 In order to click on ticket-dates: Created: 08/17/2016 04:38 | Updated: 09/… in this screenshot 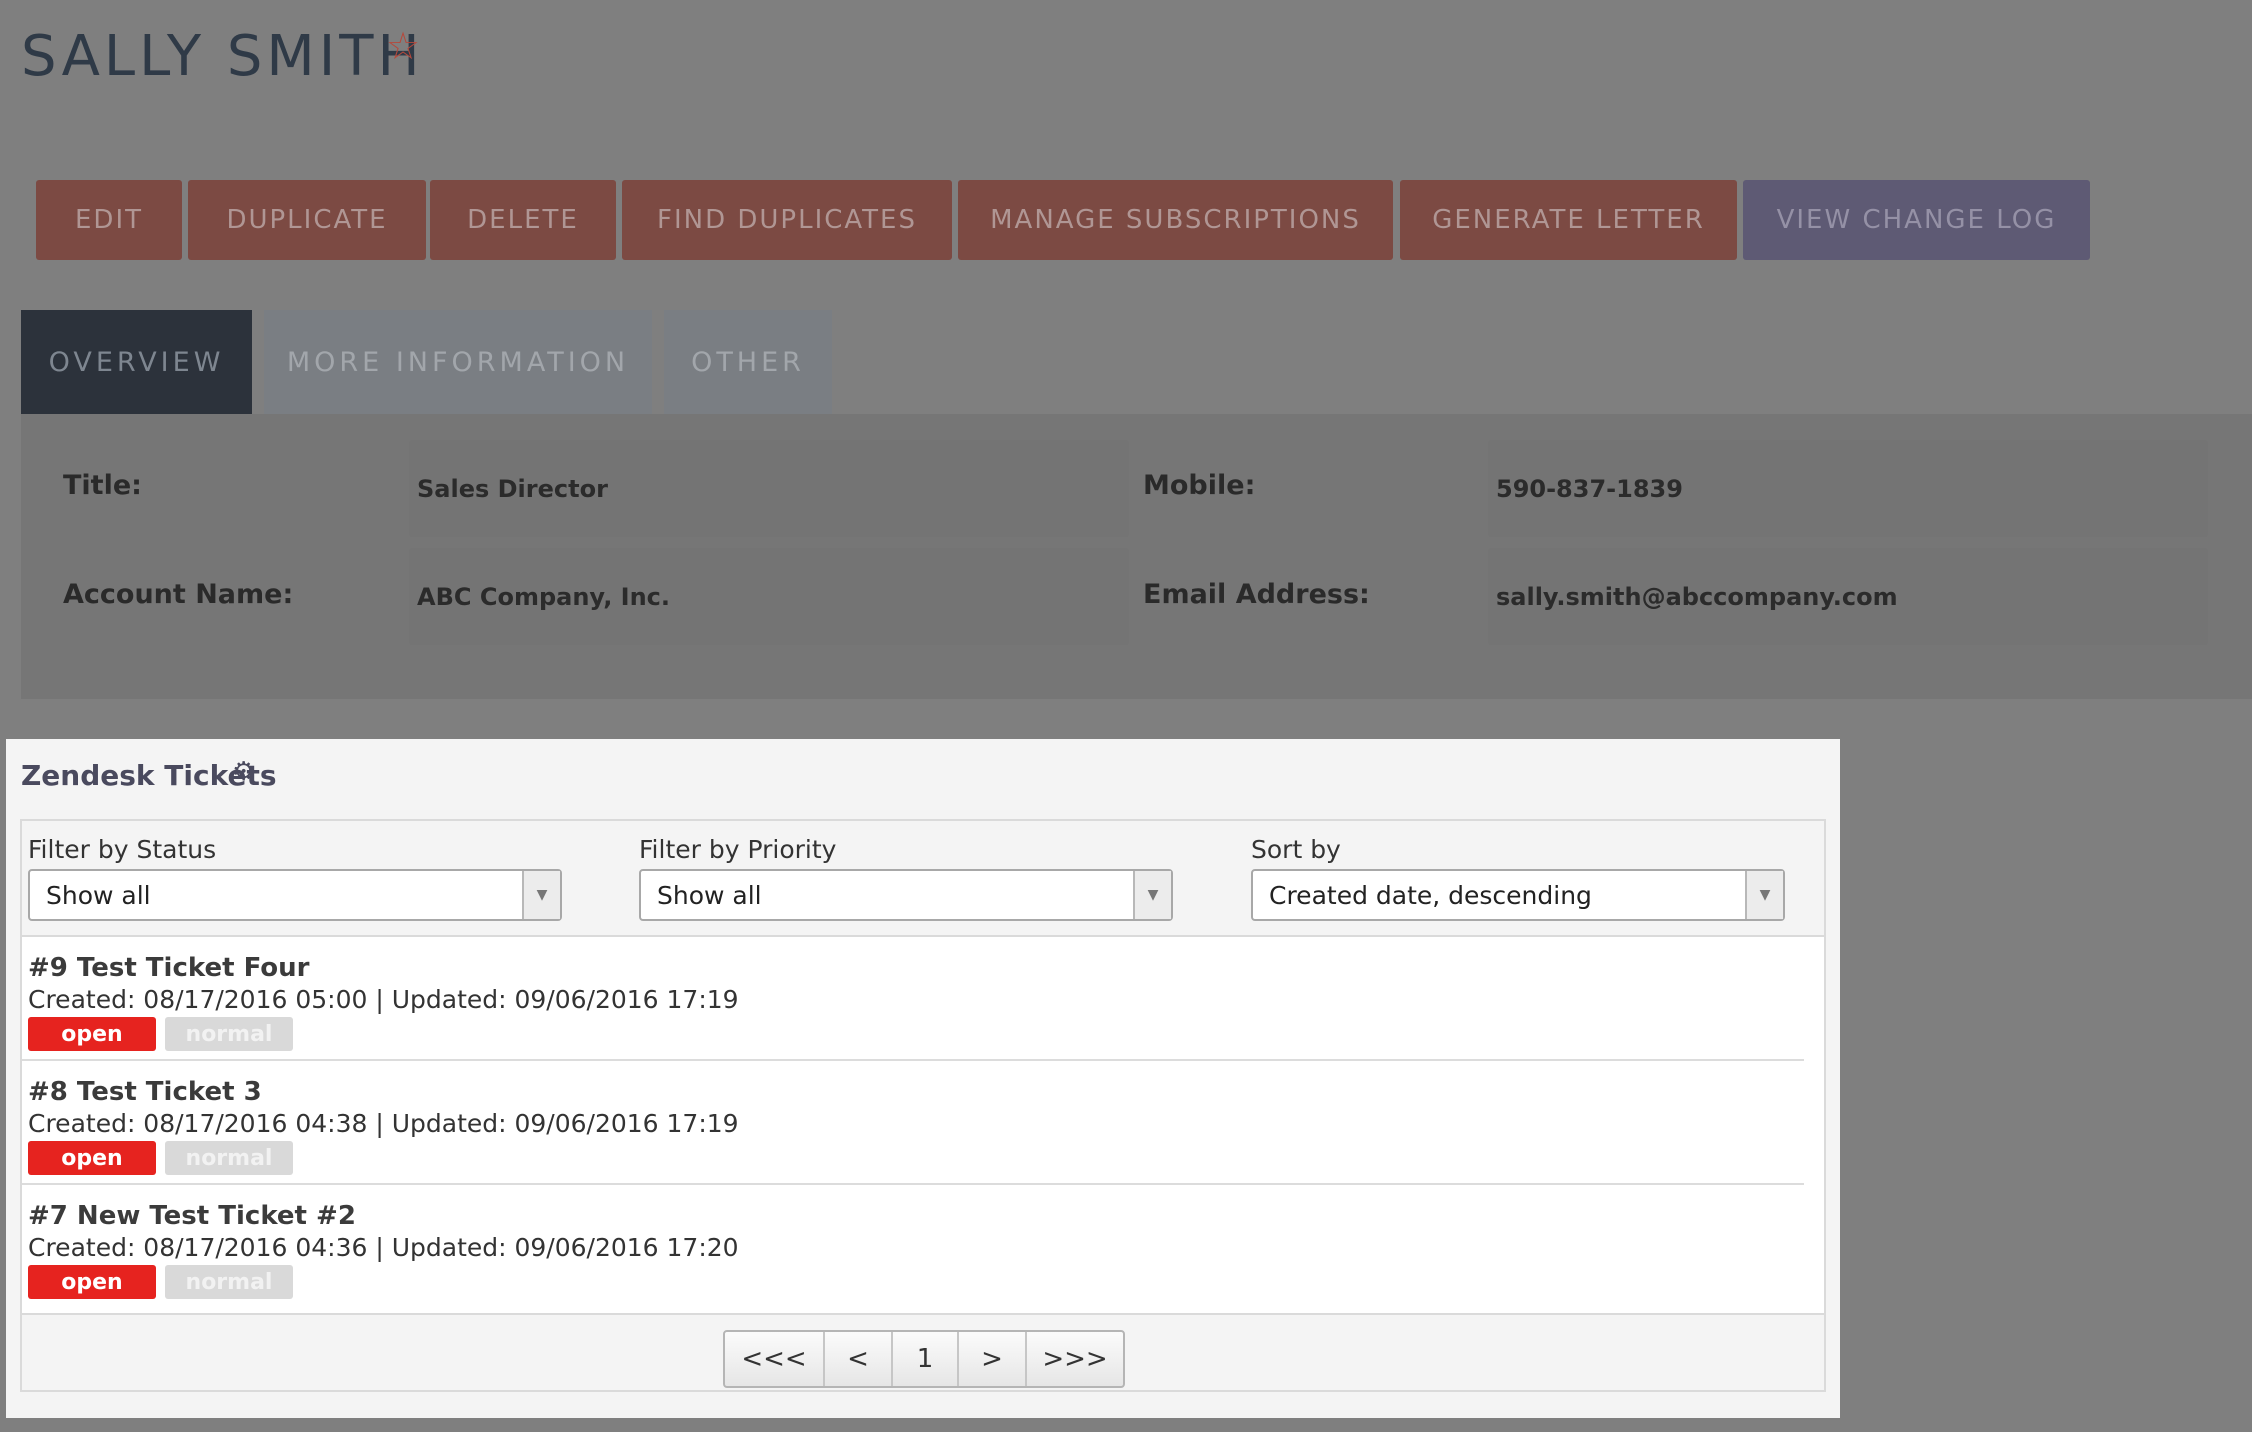, I will do `click(383, 1123)`.